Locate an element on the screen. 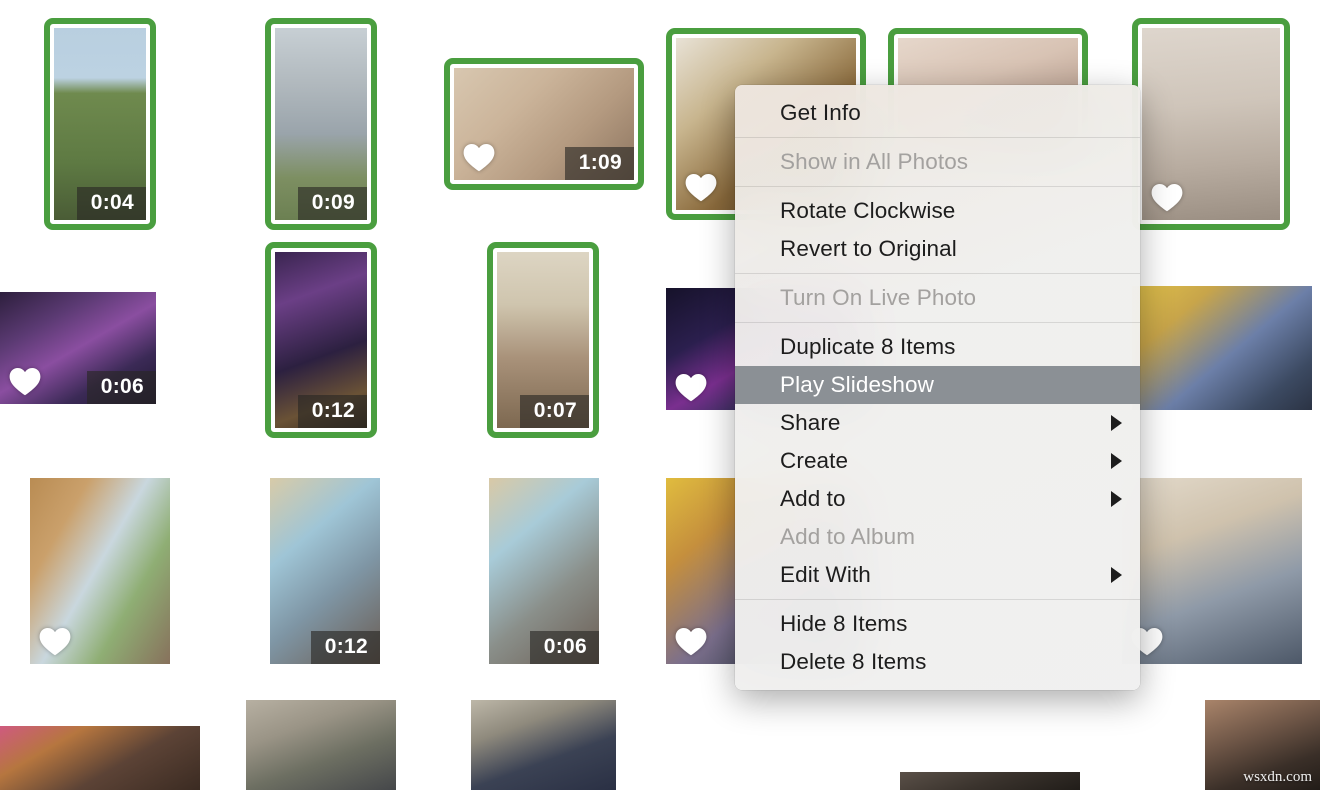 This screenshot has width=1320, height=790. photo-thumbnail: 0:07 is located at coordinates (543, 340).